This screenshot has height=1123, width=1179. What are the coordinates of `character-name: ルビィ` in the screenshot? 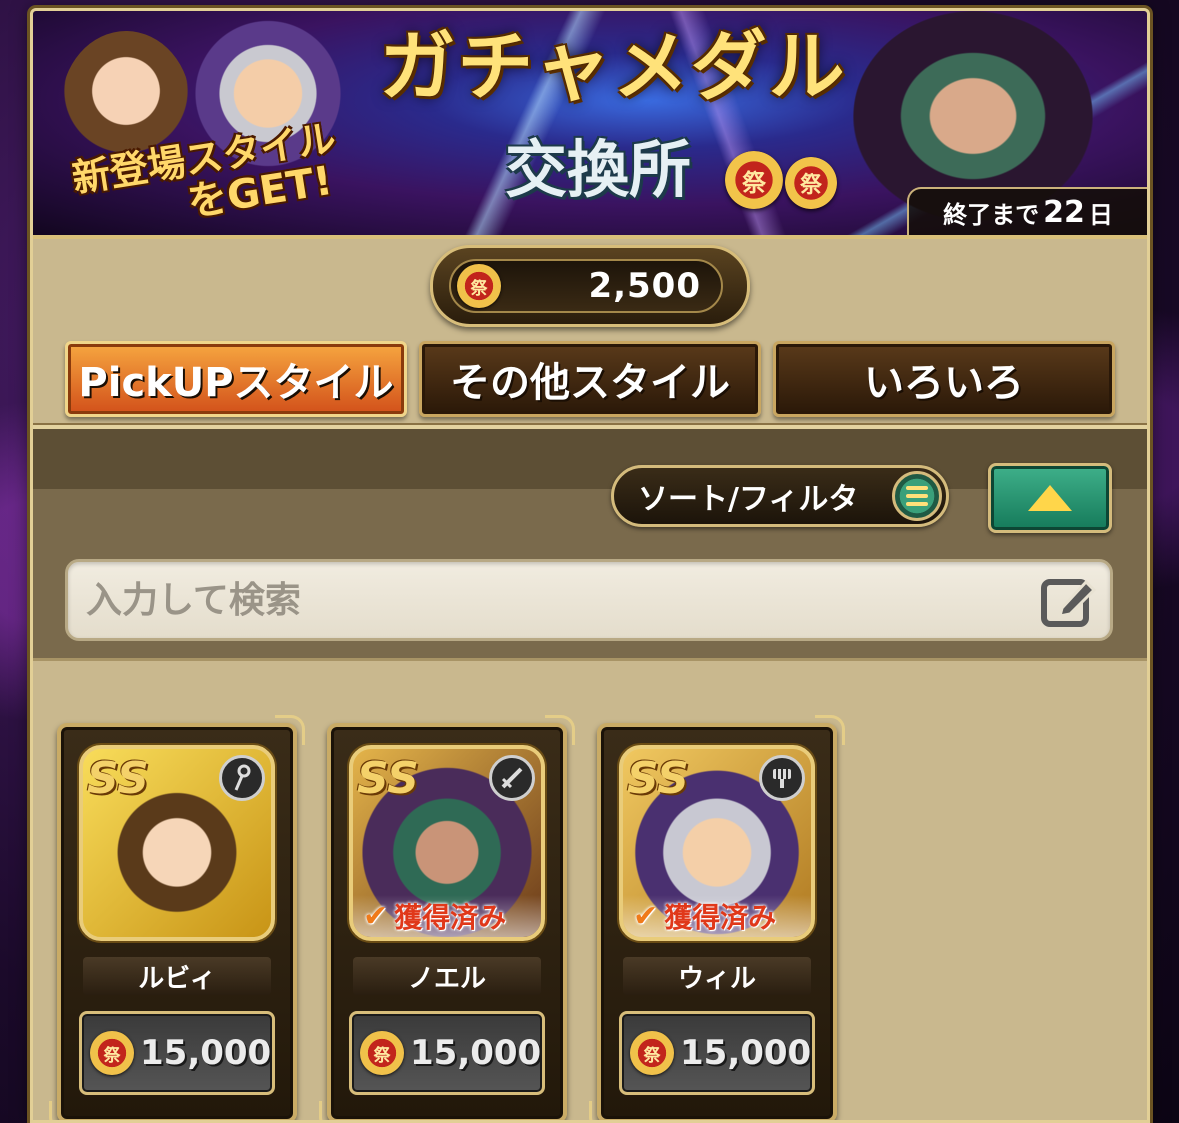 It's located at (177, 976).